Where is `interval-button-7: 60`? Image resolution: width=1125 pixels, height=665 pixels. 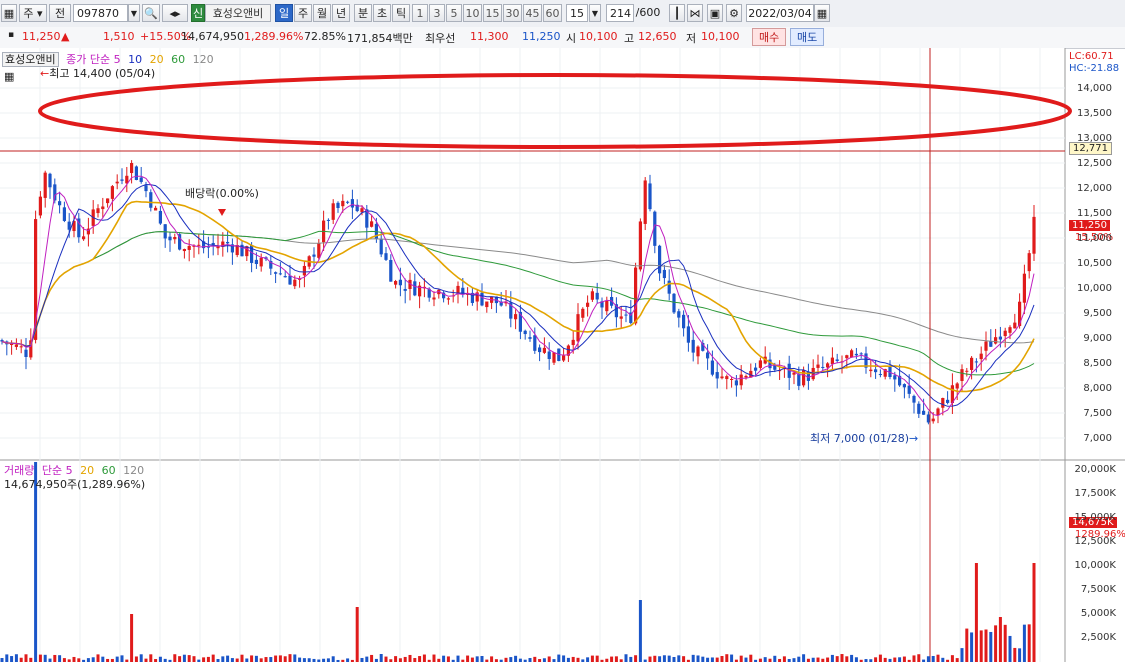 interval-button-7: 60 is located at coordinates (552, 13).